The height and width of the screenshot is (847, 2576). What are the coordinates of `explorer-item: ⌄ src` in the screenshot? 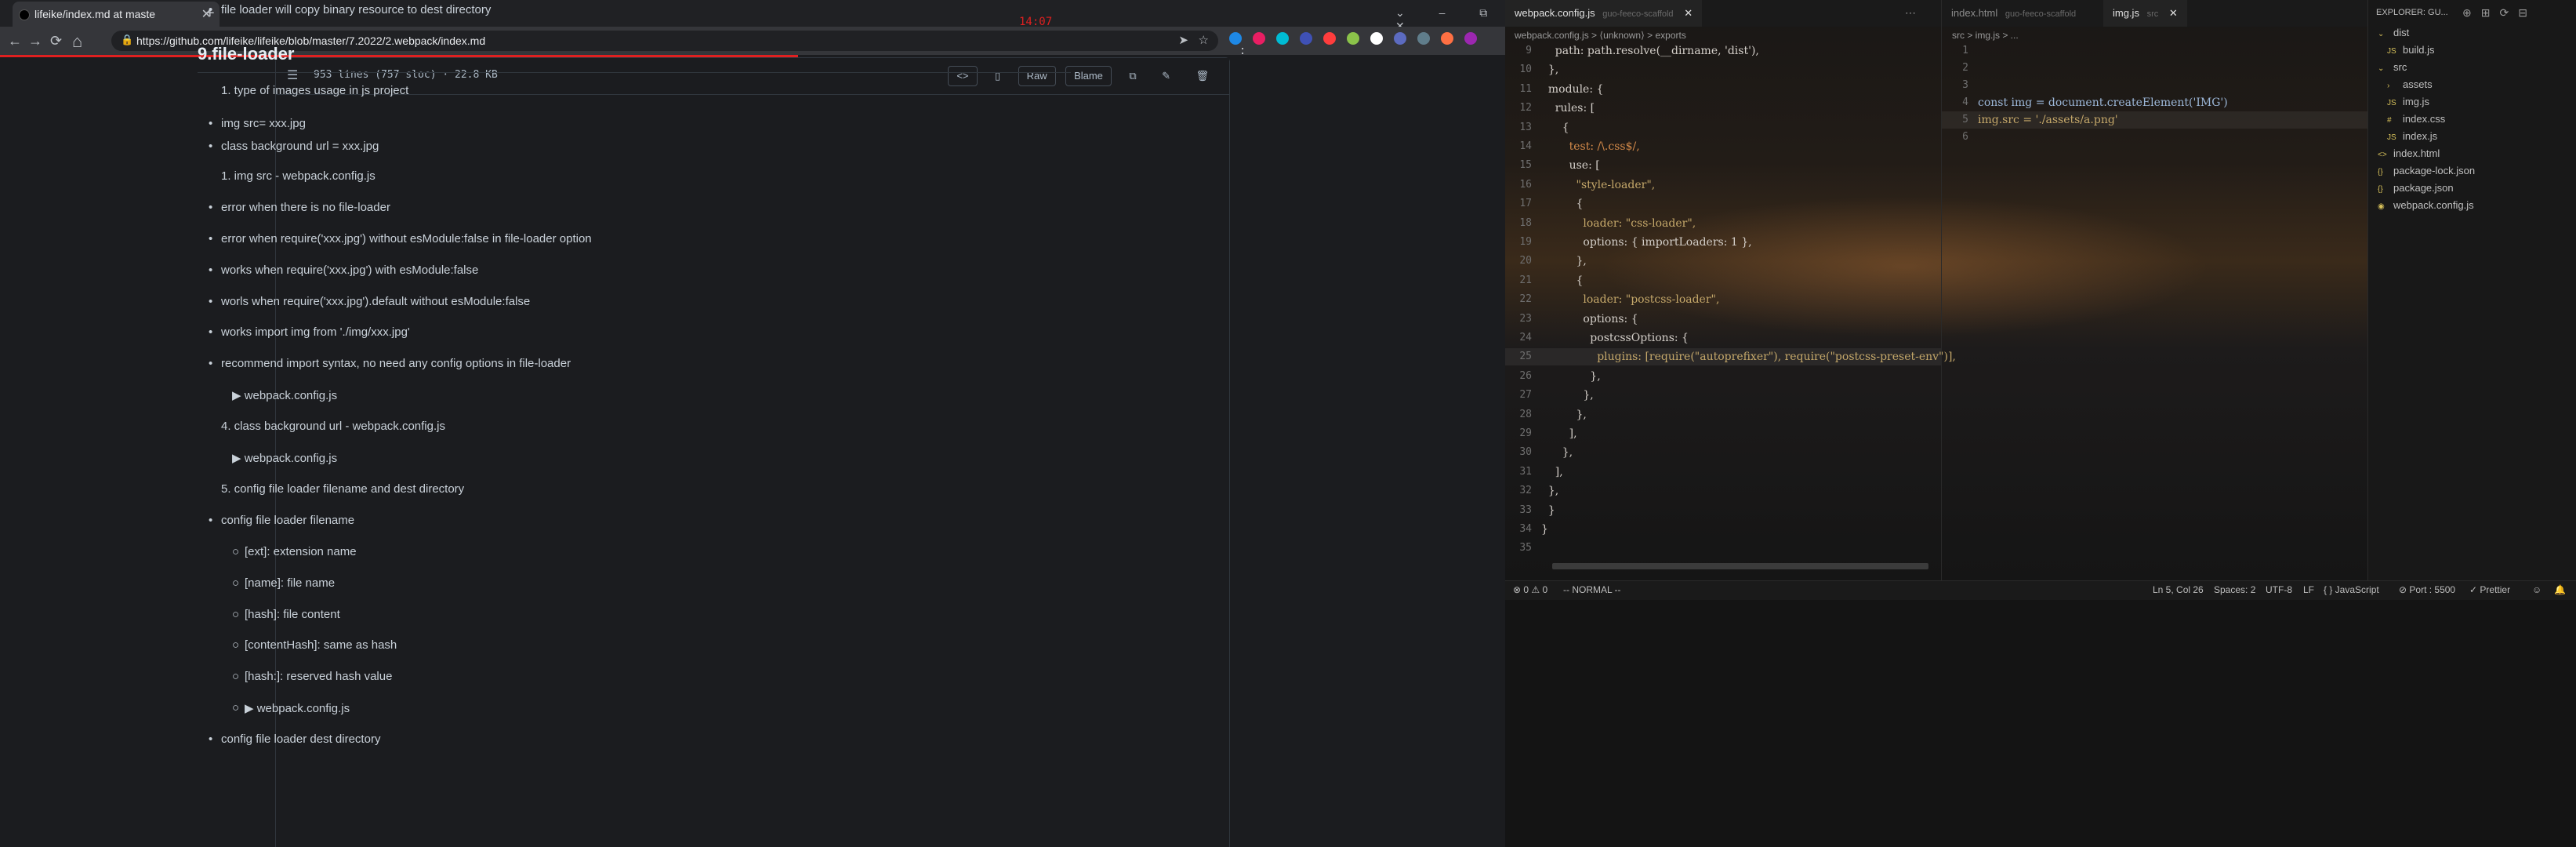 It's located at (2393, 67).